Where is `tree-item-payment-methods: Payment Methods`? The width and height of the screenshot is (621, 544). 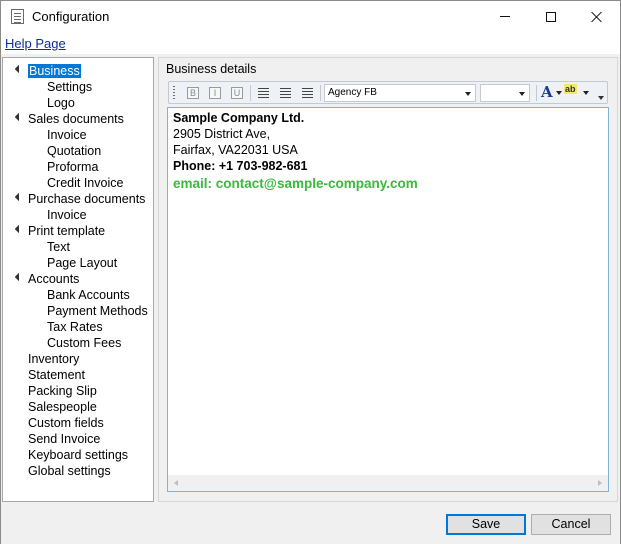 tree-item-payment-methods: Payment Methods is located at coordinates (97, 311).